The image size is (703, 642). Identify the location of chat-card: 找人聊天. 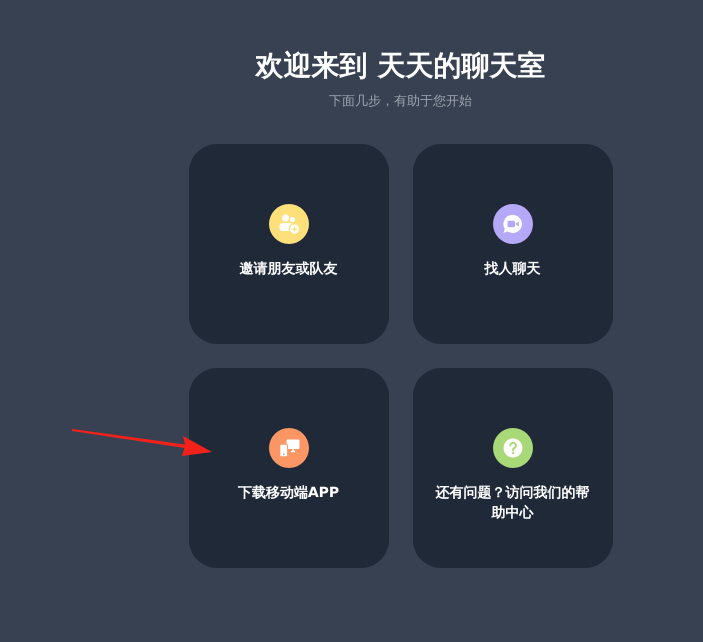
(512, 244).